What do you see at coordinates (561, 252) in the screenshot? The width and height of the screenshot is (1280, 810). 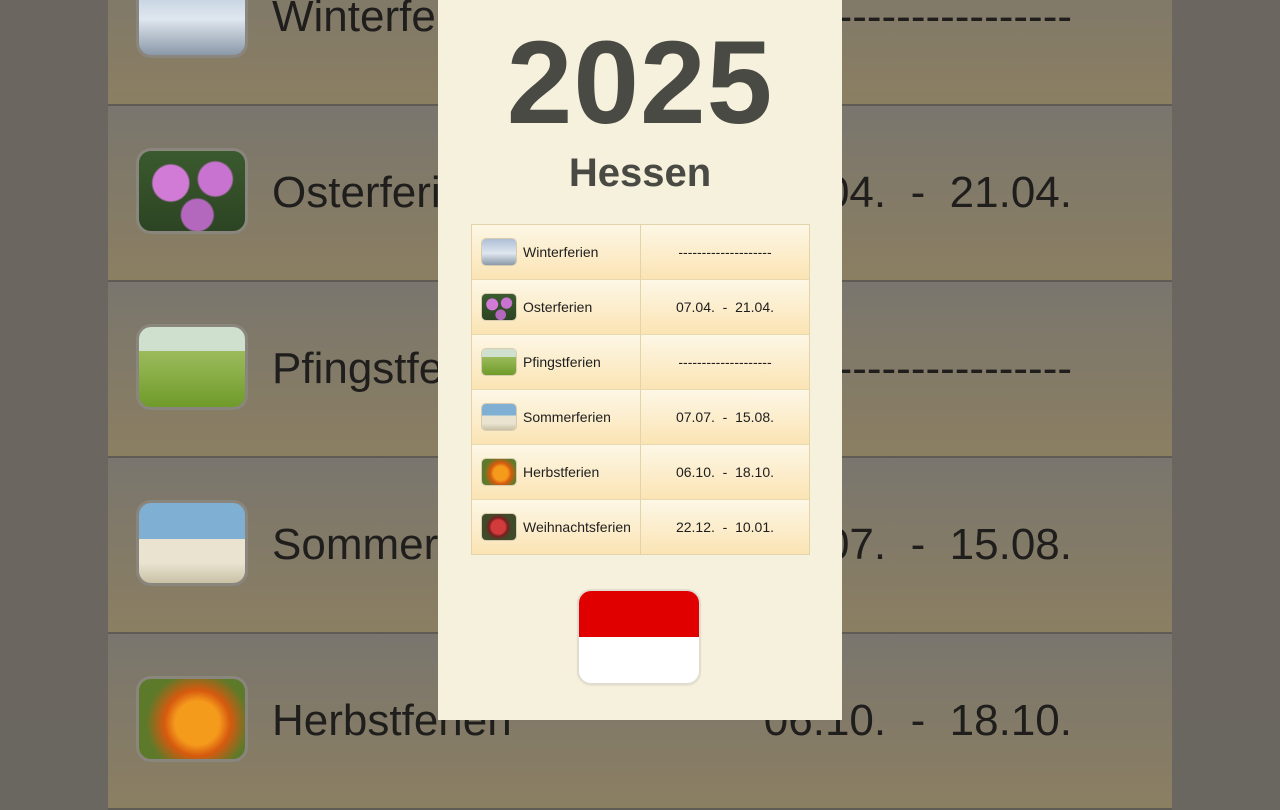 I see `holiday-name: Winterferien` at bounding box center [561, 252].